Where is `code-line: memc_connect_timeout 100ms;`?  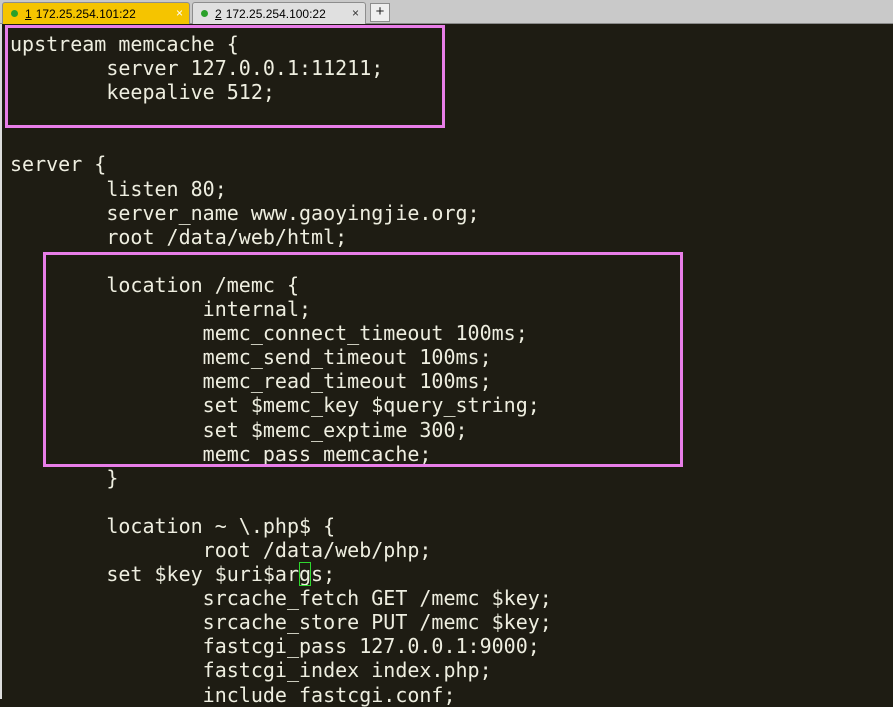 code-line: memc_connect_timeout 100ms; is located at coordinates (269, 333).